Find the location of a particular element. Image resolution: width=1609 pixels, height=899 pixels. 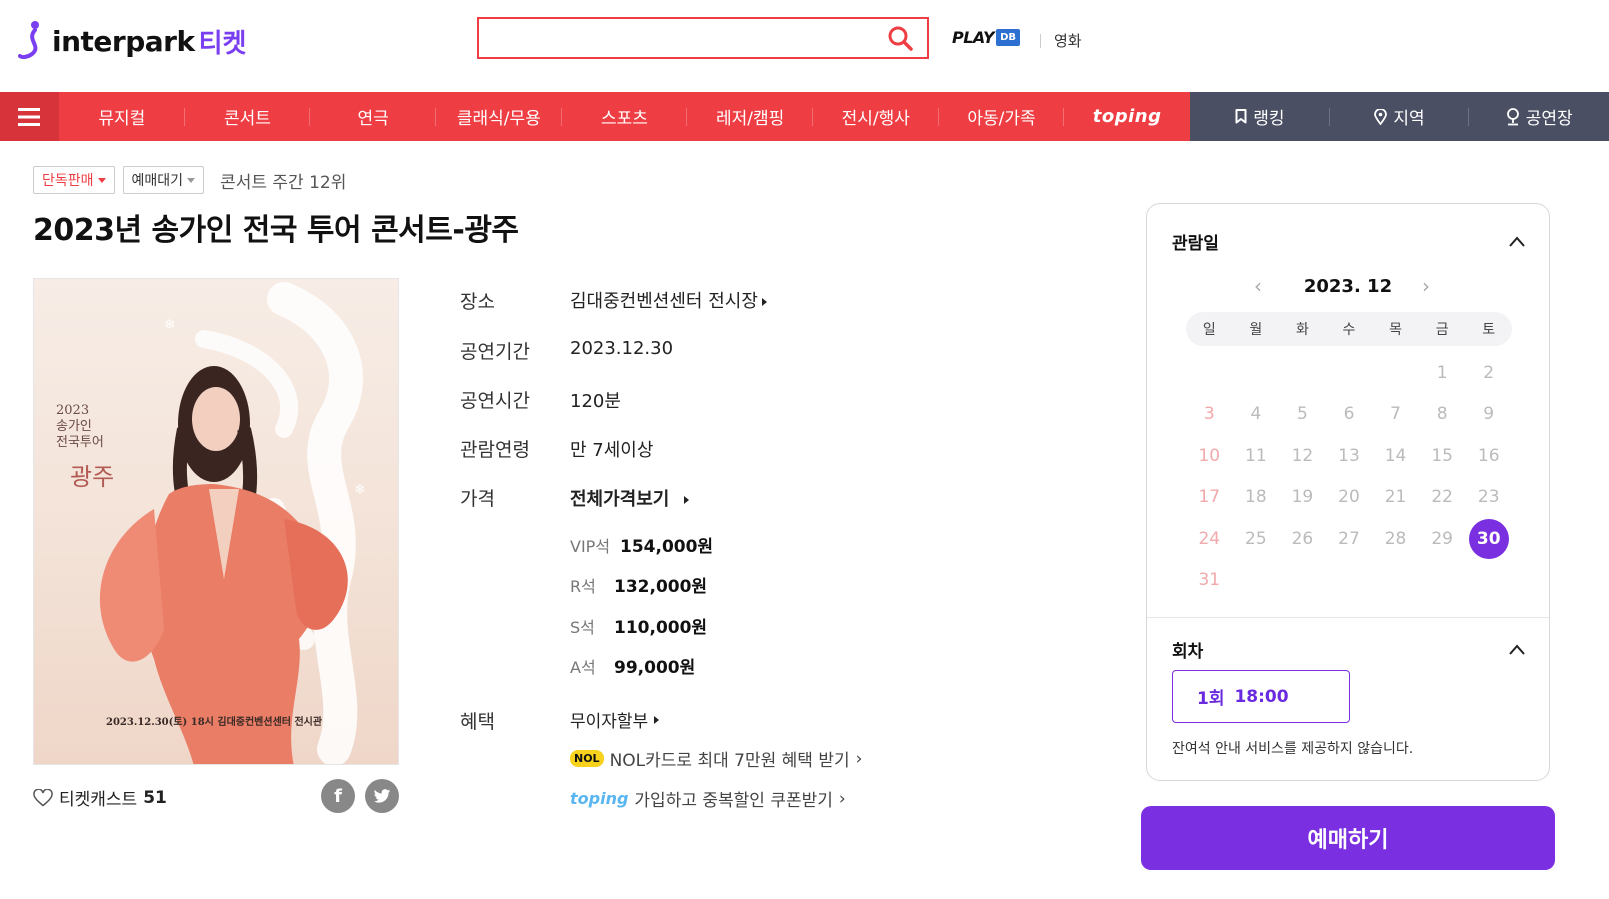

waiting-tag-label: 예매대기 is located at coordinates (157, 181).